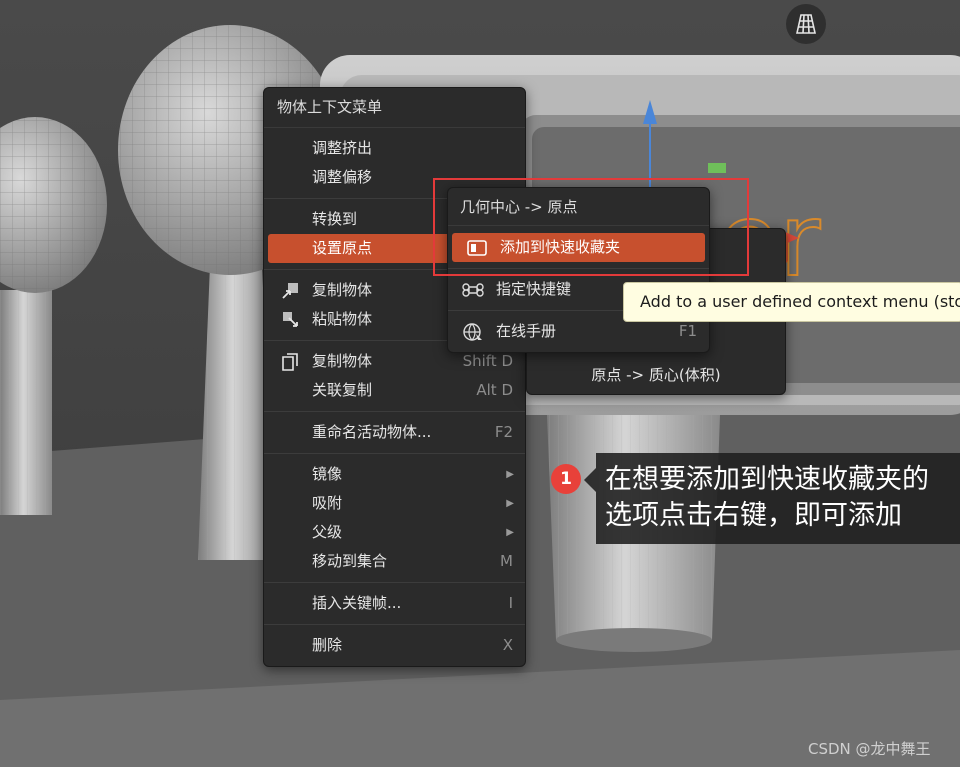  I want to click on menu-item-move-to-collection: 移动到集合 M, so click(394, 561).